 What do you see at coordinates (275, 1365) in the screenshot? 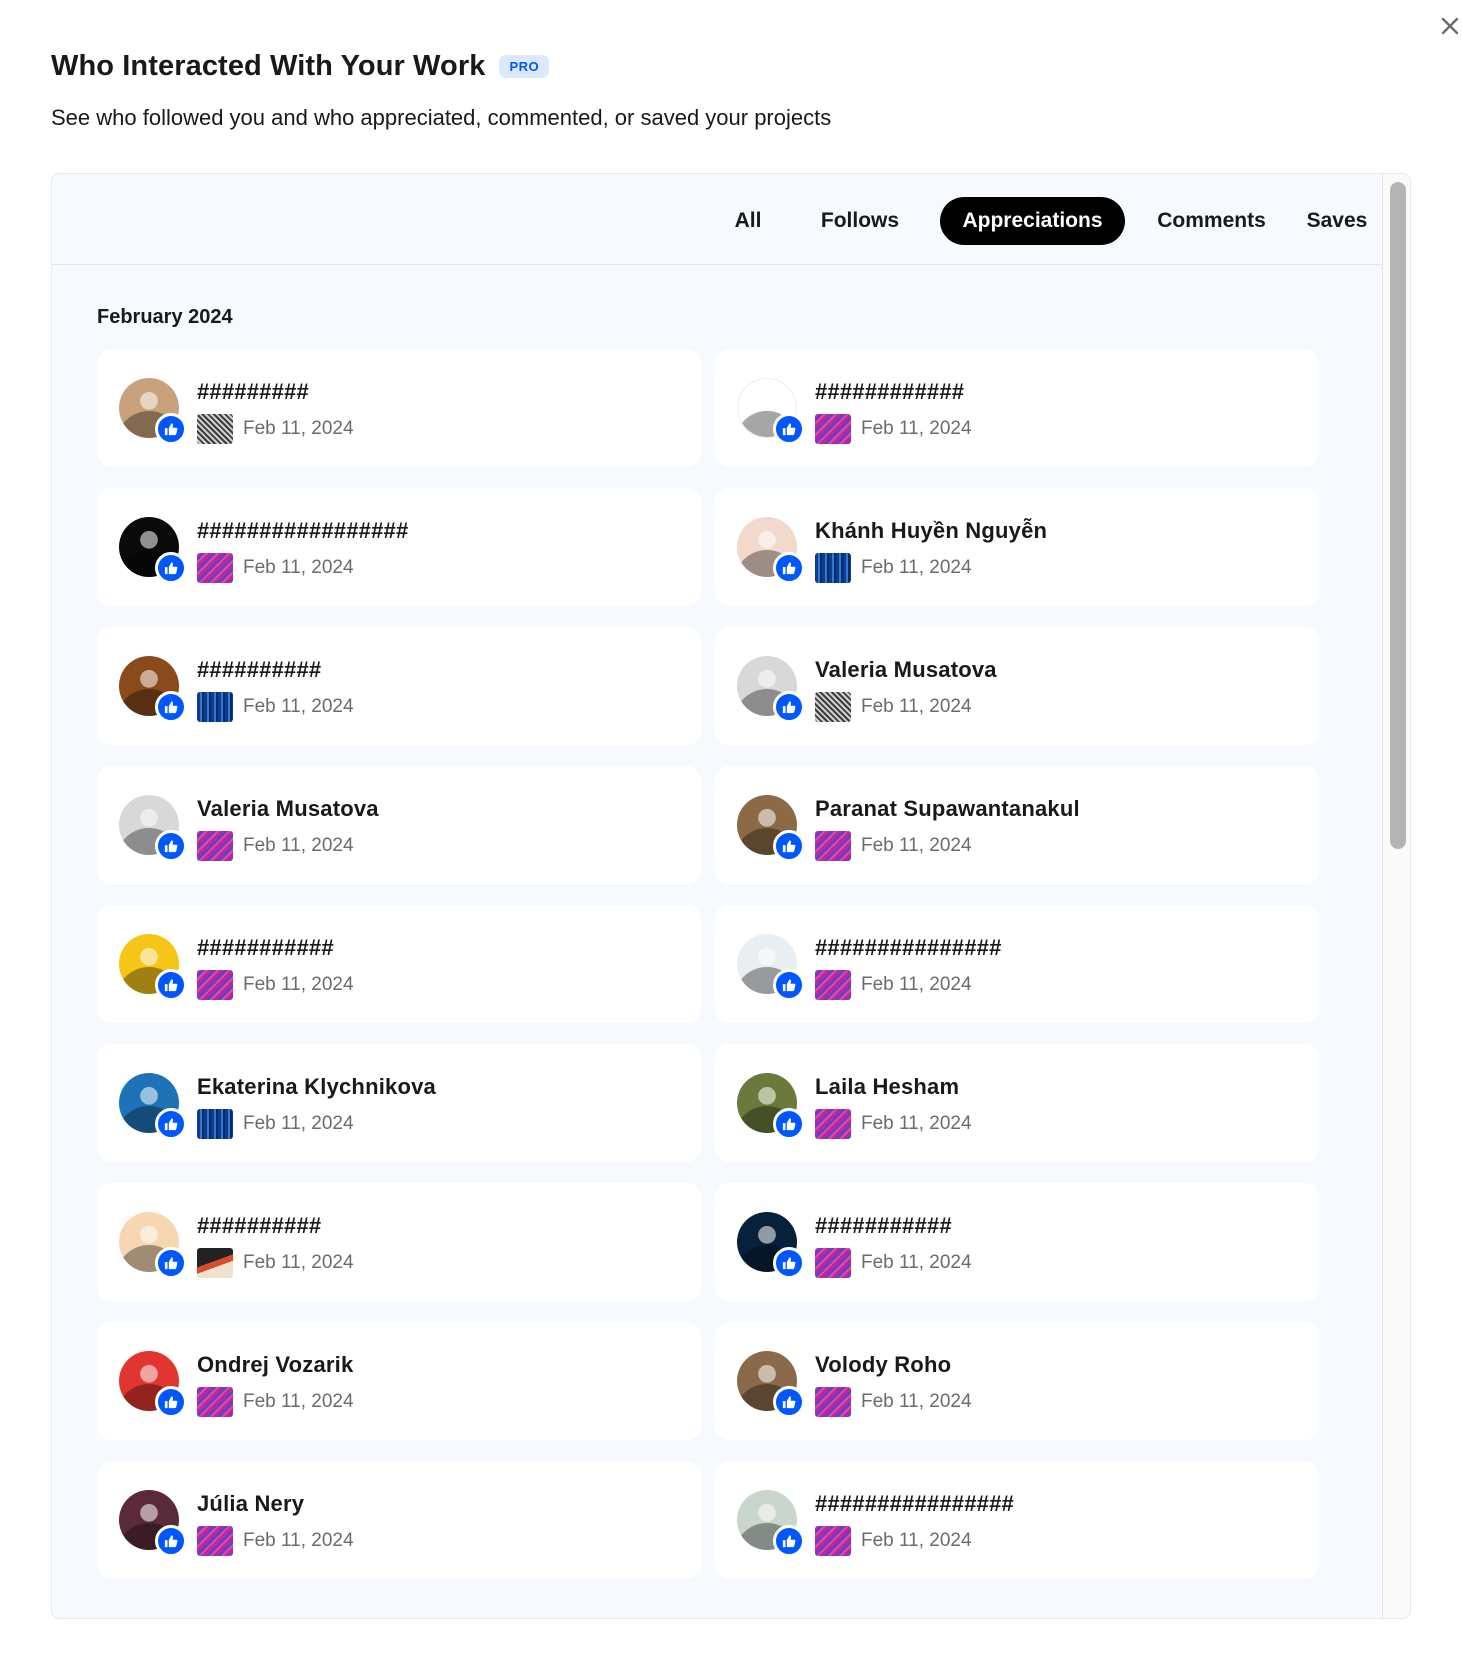
I see `user-name: Ondrej Vozarik` at bounding box center [275, 1365].